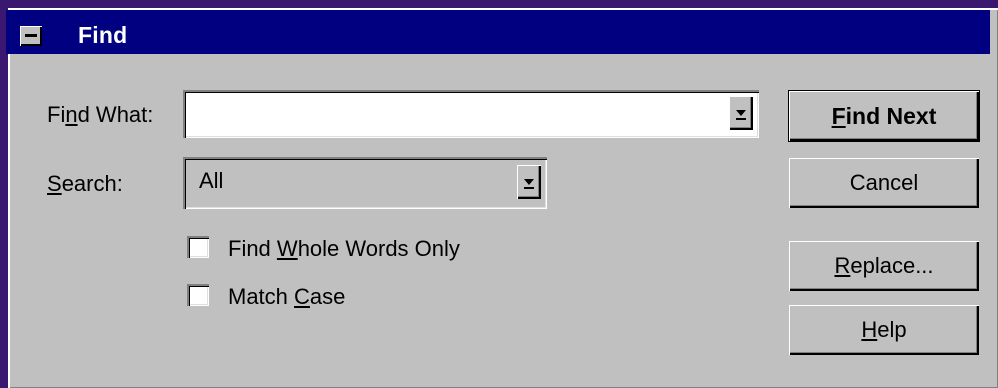 This screenshot has width=998, height=388. Describe the element at coordinates (198, 295) in the screenshot. I see `match-case-checkbox` at that location.